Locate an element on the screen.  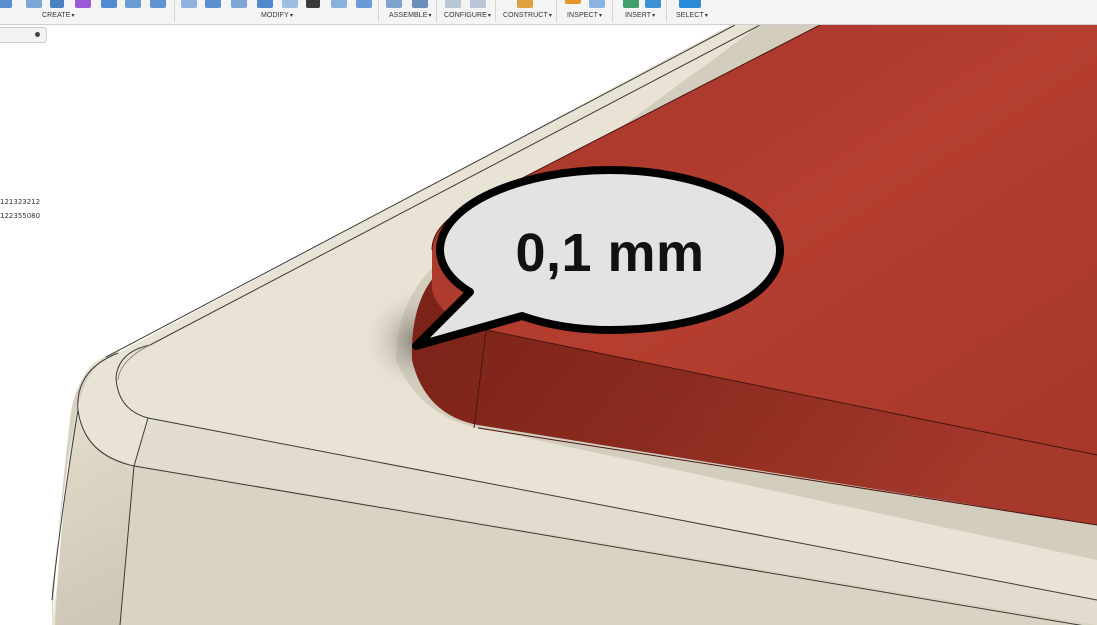
combine-icon is located at coordinates (290, 4).